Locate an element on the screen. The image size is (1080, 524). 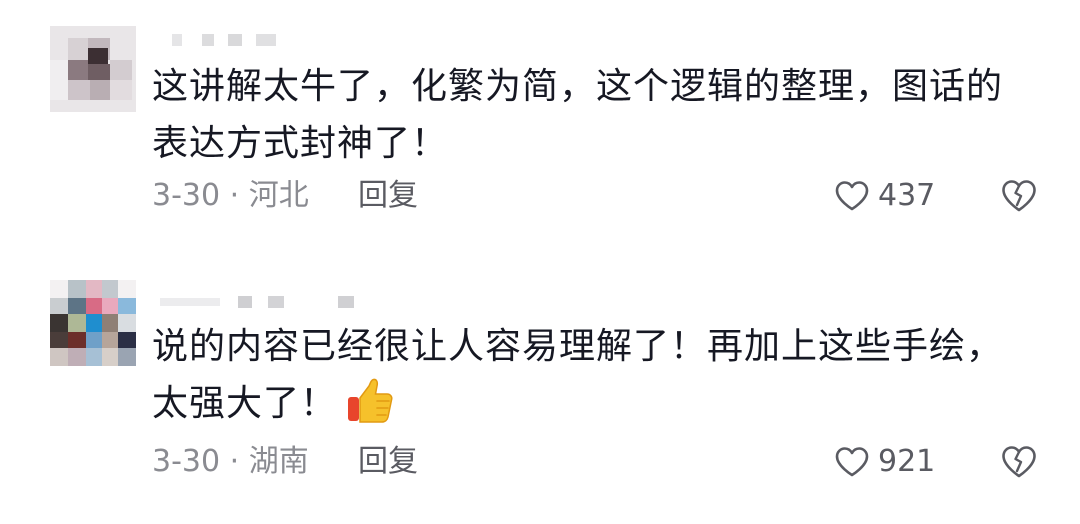
date-location: 3-30 · 河北 is located at coordinates (230, 195).